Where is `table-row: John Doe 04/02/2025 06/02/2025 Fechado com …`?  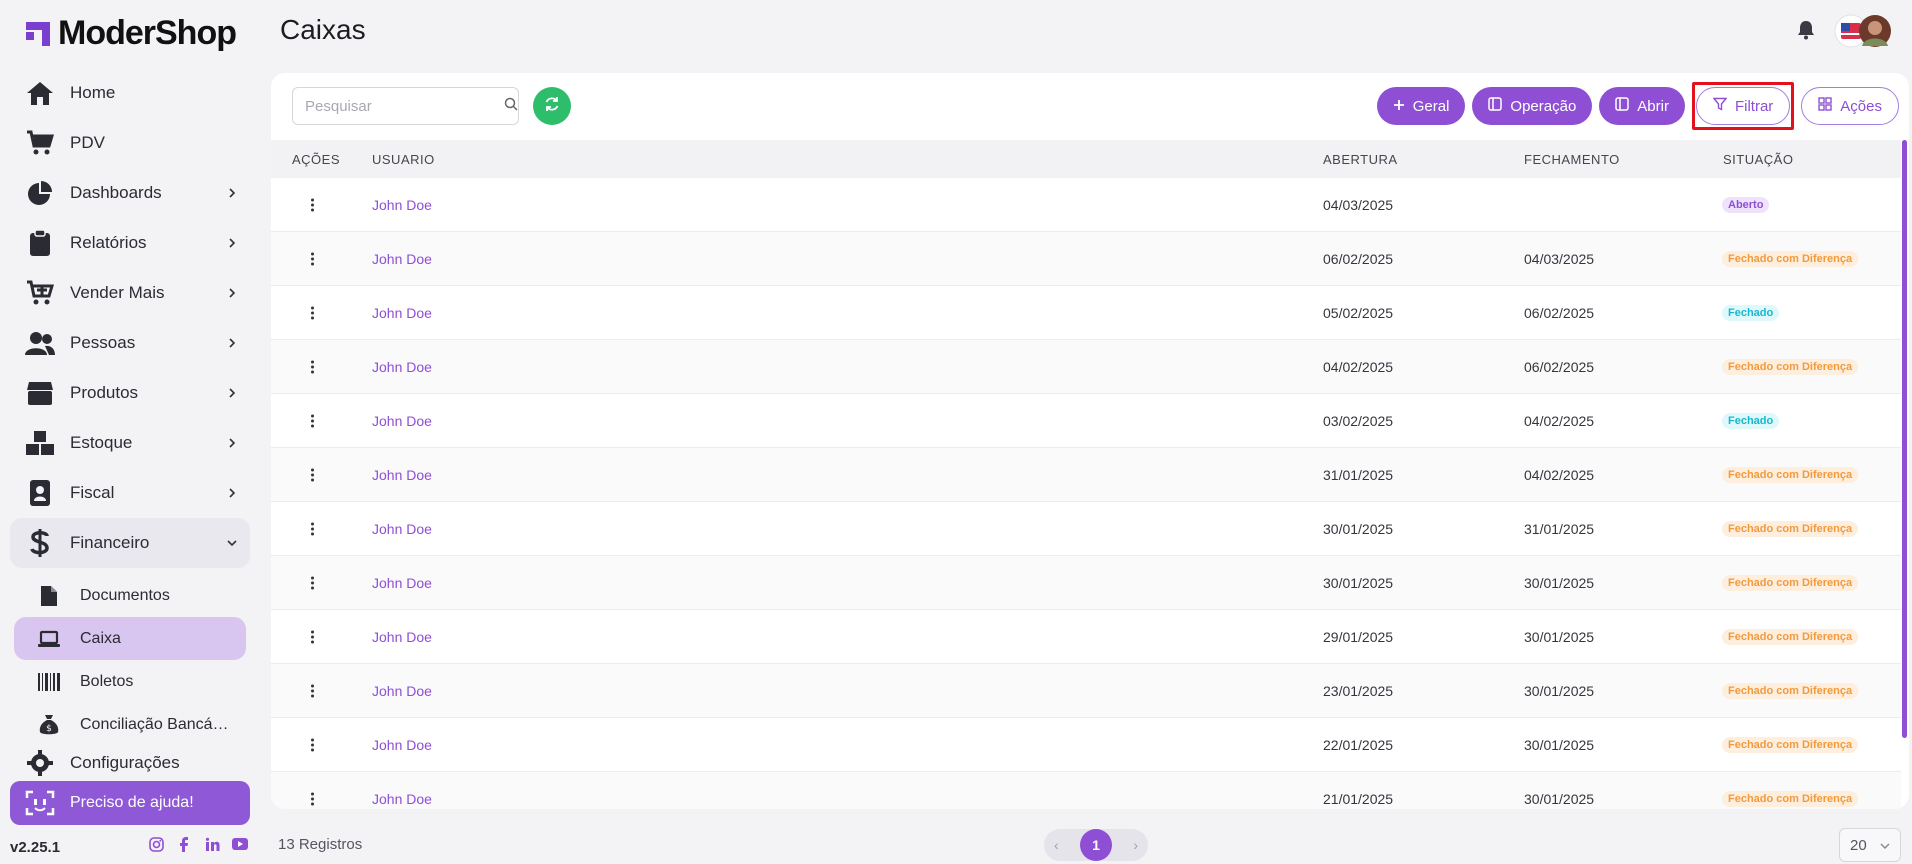
table-row: John Doe 04/02/2025 06/02/2025 Fechado com … is located at coordinates (1086, 367).